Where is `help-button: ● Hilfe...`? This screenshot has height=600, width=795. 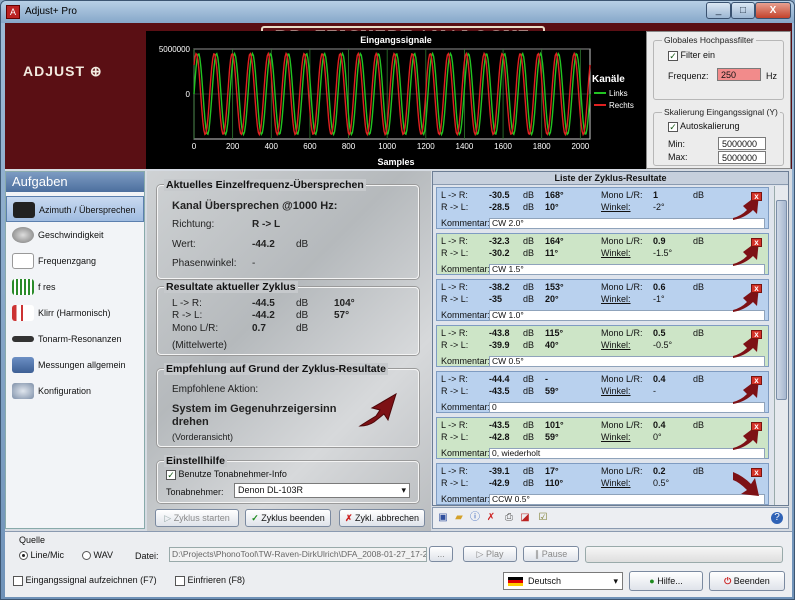
help-button: ● Hilfe... is located at coordinates (666, 581).